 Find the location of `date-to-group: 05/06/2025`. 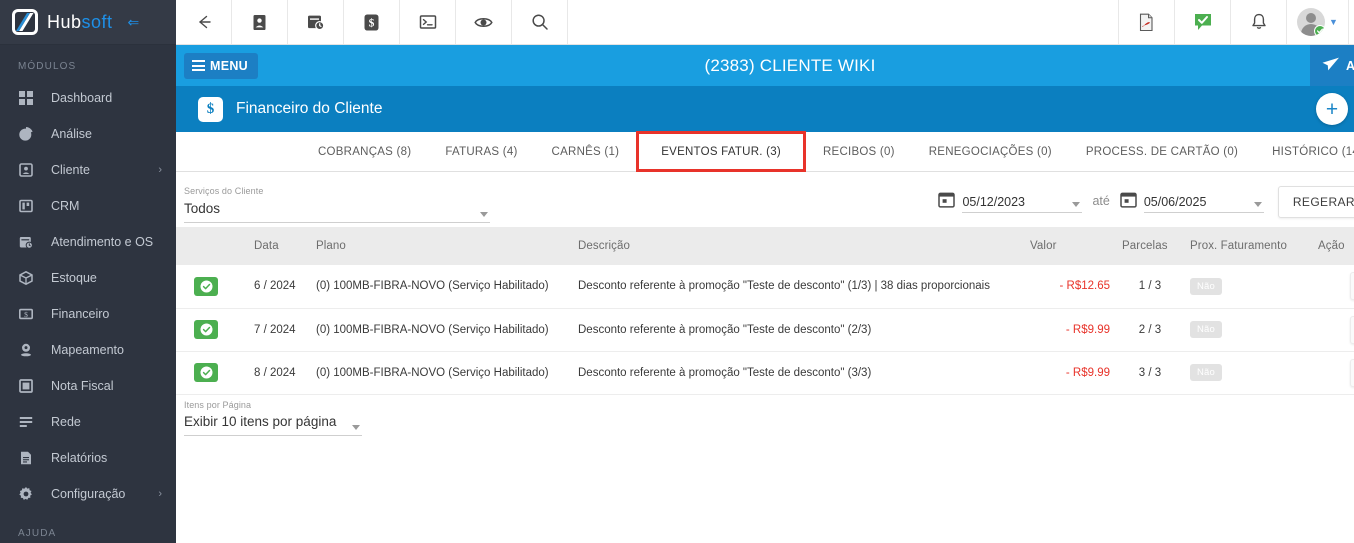

date-to-group: 05/06/2025 is located at coordinates (1192, 202).